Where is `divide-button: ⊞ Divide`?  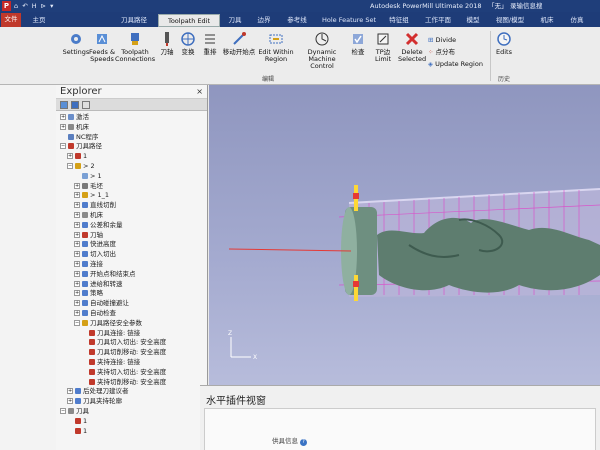
divide-button: ⊞ Divide is located at coordinates (442, 40).